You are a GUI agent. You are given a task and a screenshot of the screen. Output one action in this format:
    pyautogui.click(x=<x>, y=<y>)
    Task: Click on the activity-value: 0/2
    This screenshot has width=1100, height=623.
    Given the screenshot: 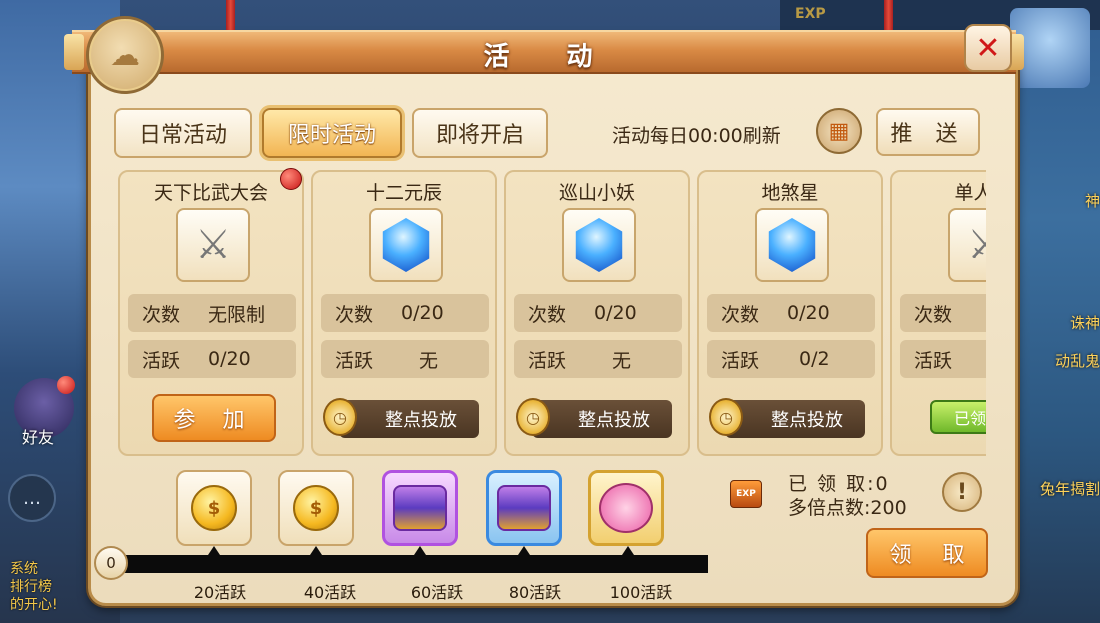 What is the action you would take?
    pyautogui.click(x=814, y=359)
    